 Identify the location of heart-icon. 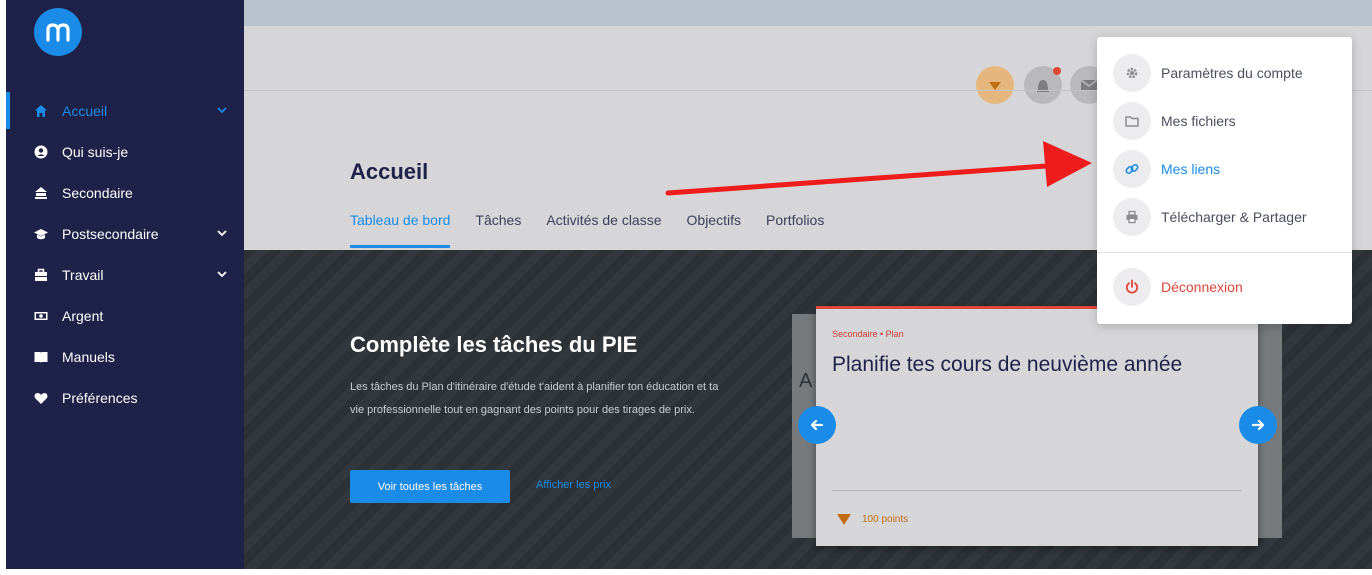
(41, 398).